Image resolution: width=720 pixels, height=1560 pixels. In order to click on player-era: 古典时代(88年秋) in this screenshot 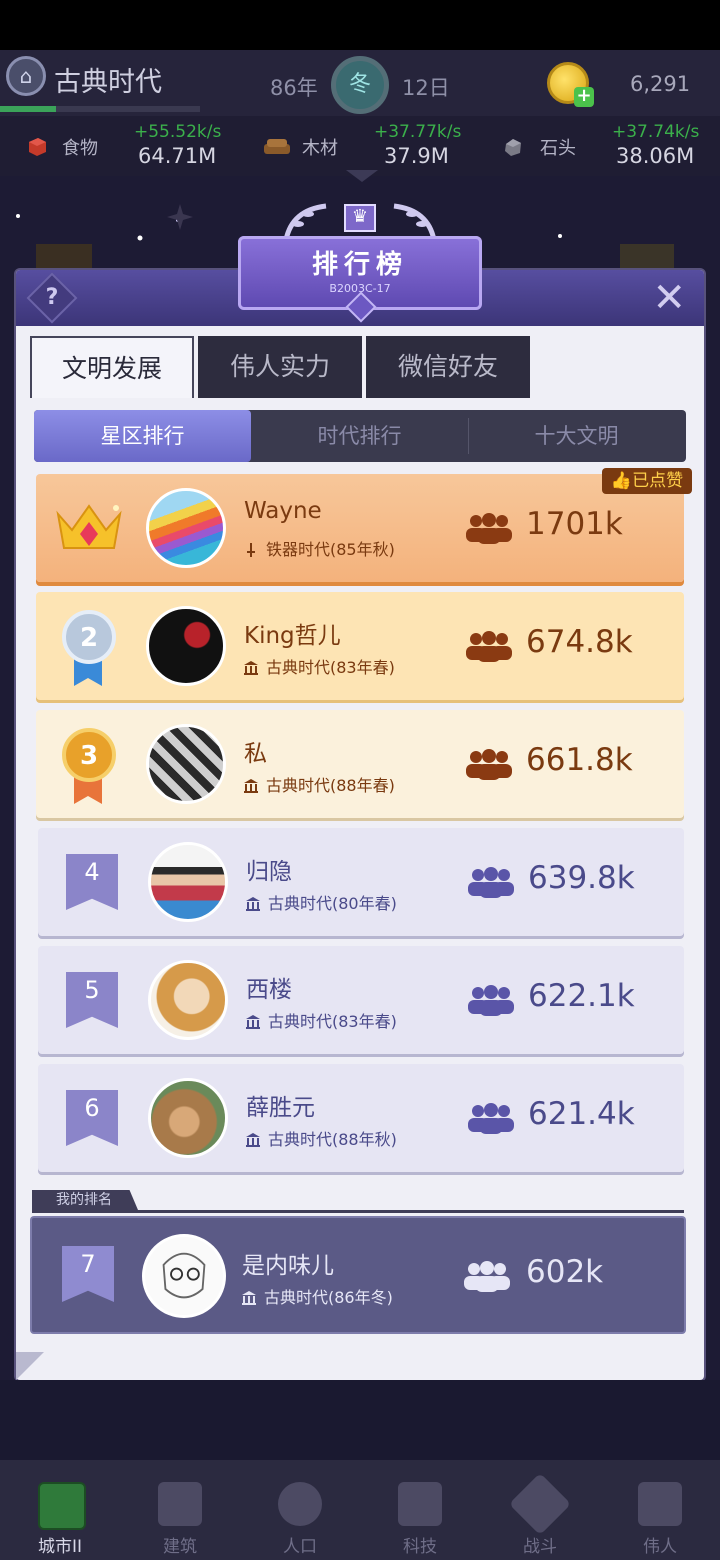, I will do `click(321, 1138)`.